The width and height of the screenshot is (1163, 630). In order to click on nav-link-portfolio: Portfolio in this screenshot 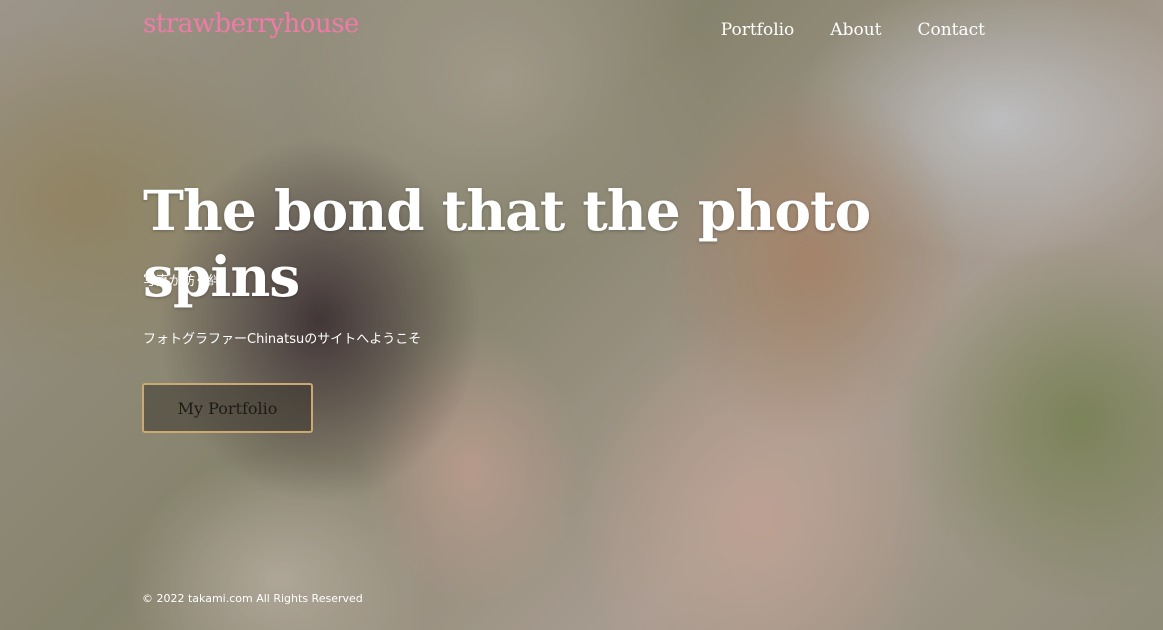, I will do `click(758, 30)`.